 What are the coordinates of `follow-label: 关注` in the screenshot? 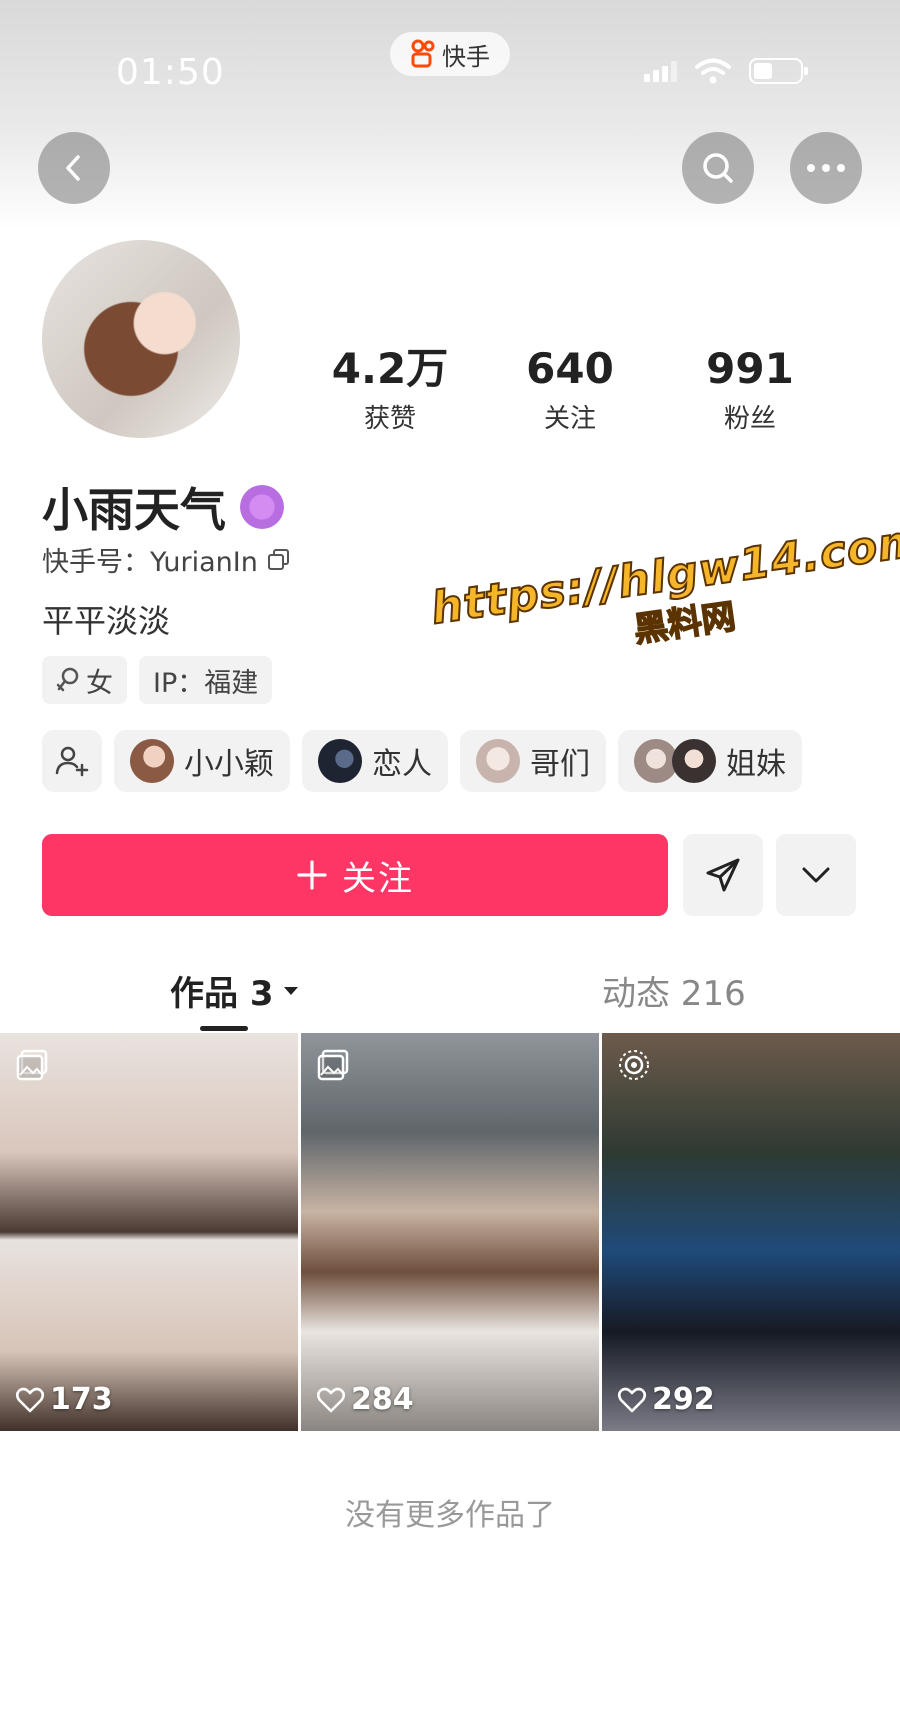 It's located at (378, 878).